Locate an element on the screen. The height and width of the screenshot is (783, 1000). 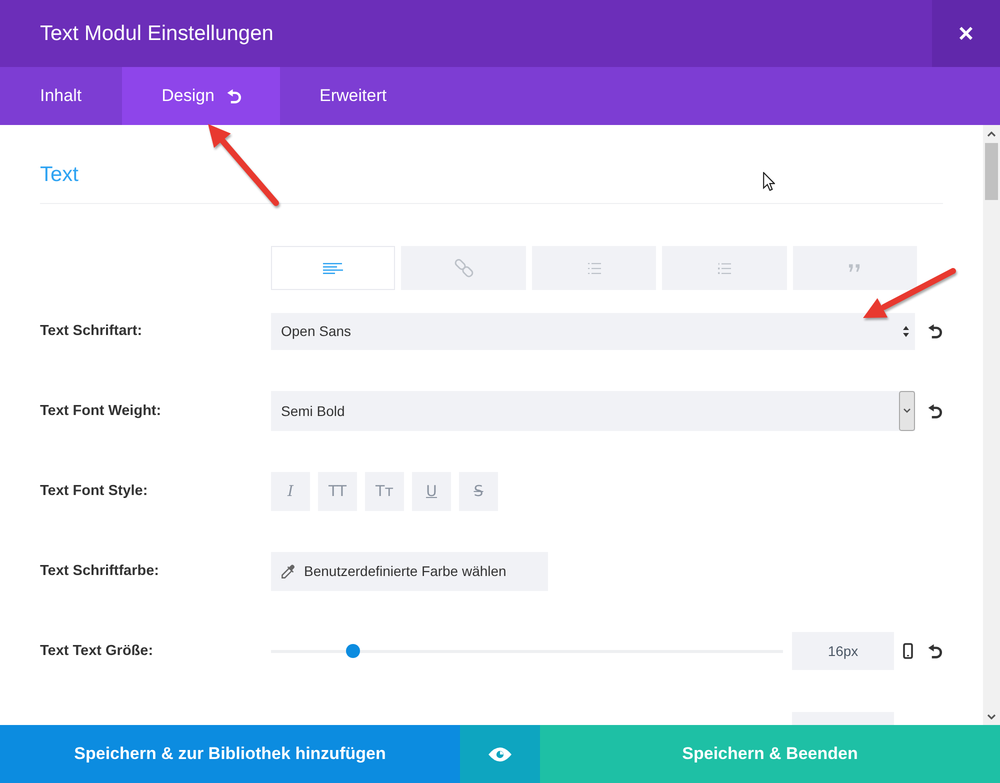
eye-icon is located at coordinates (500, 754).